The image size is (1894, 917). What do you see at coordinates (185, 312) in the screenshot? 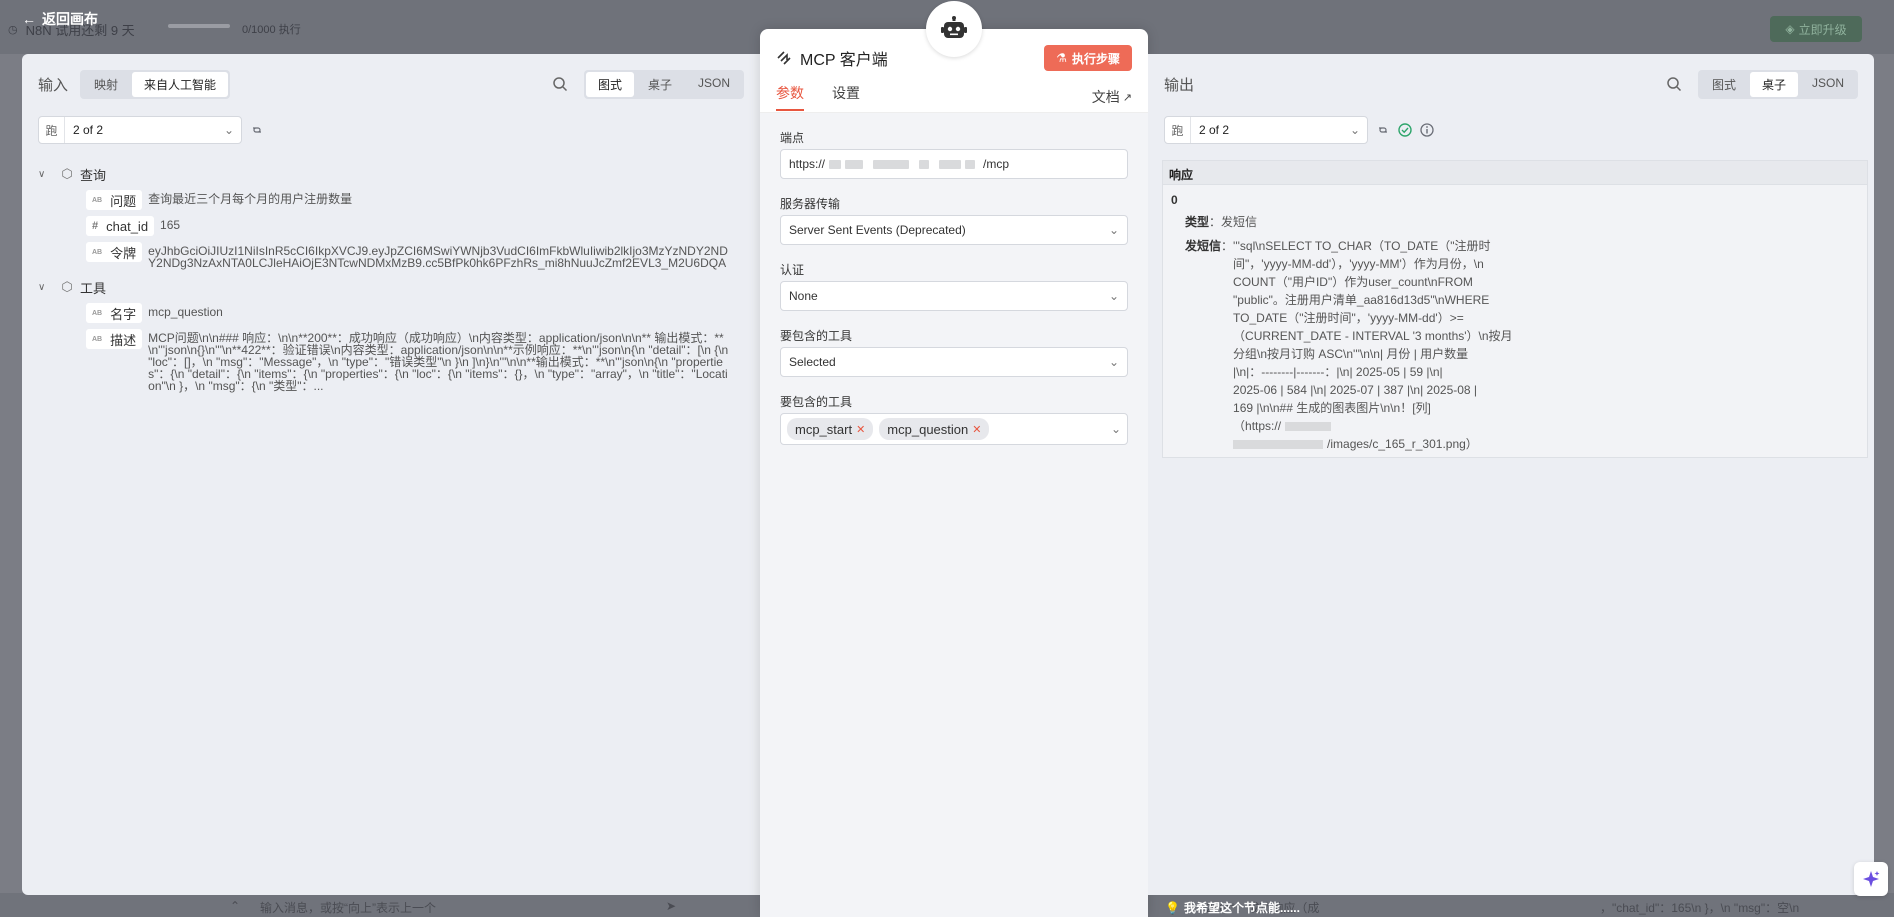
I see `field-value: mcp_question` at bounding box center [185, 312].